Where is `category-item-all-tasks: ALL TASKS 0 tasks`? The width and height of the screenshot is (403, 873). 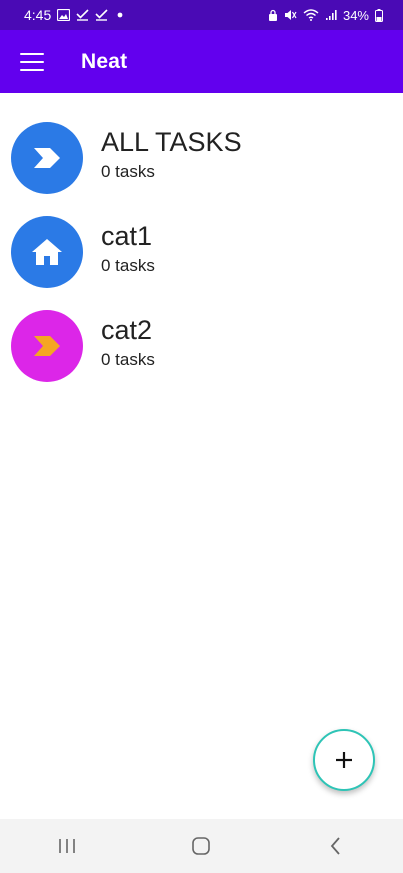 category-item-all-tasks: ALL TASKS 0 tasks is located at coordinates (201, 159).